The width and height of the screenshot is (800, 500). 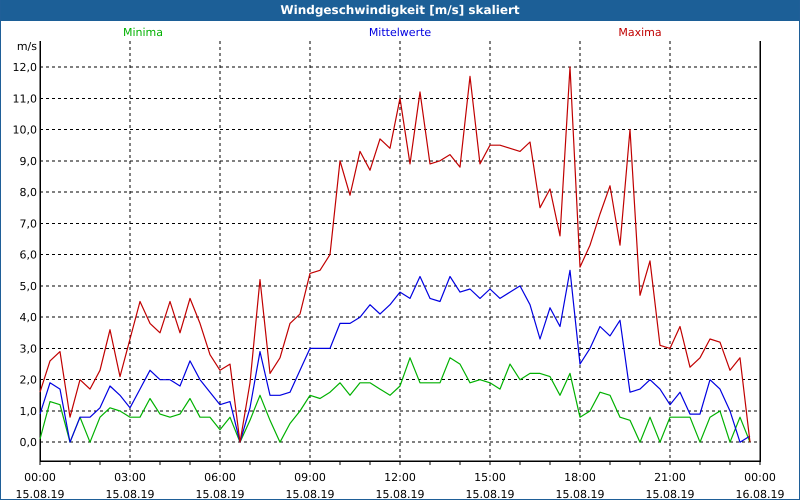 What do you see at coordinates (130, 485) in the screenshot?
I see `axis-tick-label: 03:00 15.08.19` at bounding box center [130, 485].